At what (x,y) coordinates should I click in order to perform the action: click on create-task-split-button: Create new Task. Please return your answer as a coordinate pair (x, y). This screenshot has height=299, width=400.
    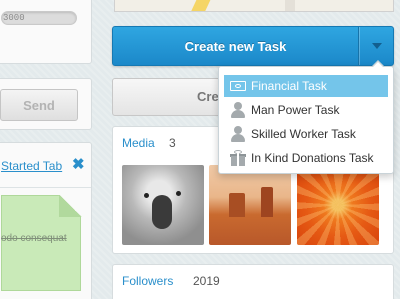
    Looking at the image, I should click on (253, 46).